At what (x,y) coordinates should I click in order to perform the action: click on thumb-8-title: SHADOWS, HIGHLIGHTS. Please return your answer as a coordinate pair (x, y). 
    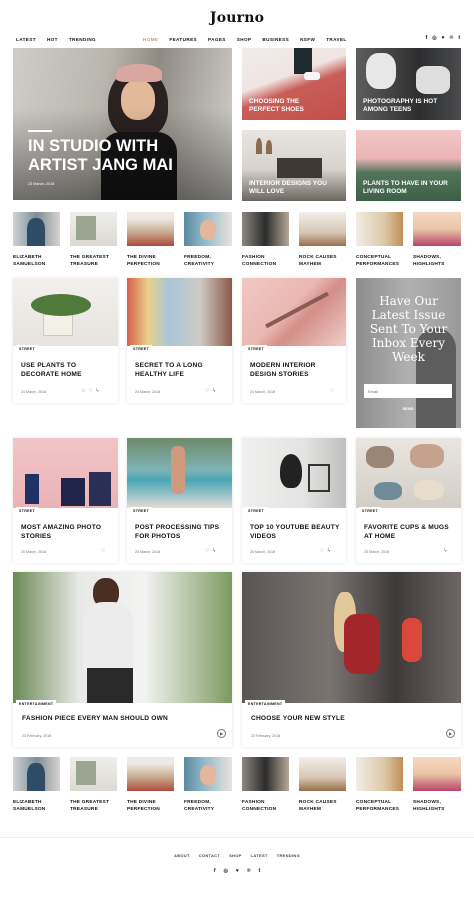
    Looking at the image, I should click on (438, 261).